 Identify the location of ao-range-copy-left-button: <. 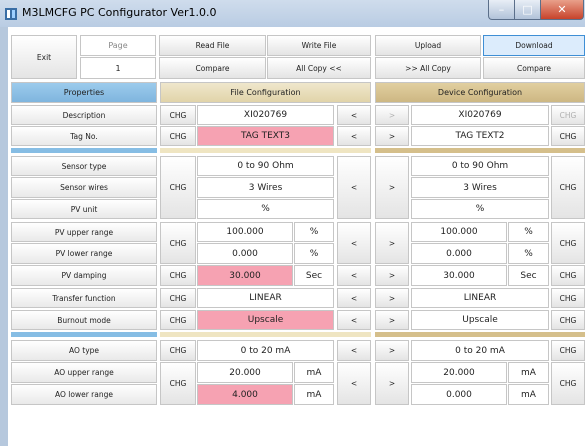
(354, 383).